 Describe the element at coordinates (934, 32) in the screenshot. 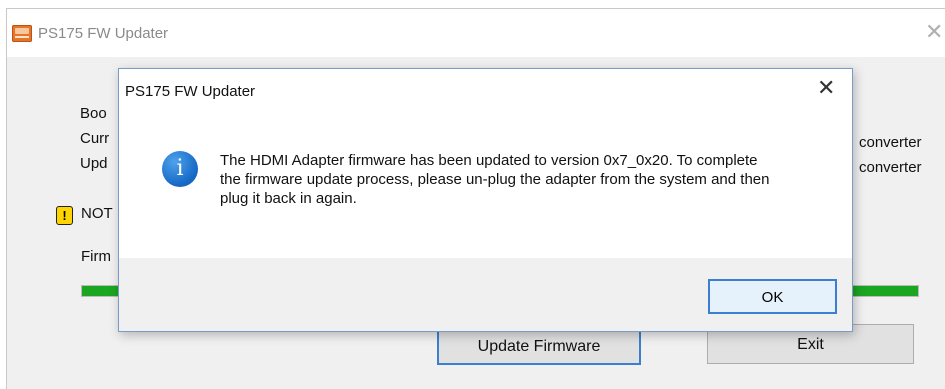

I see `main-close-button: ✕` at that location.